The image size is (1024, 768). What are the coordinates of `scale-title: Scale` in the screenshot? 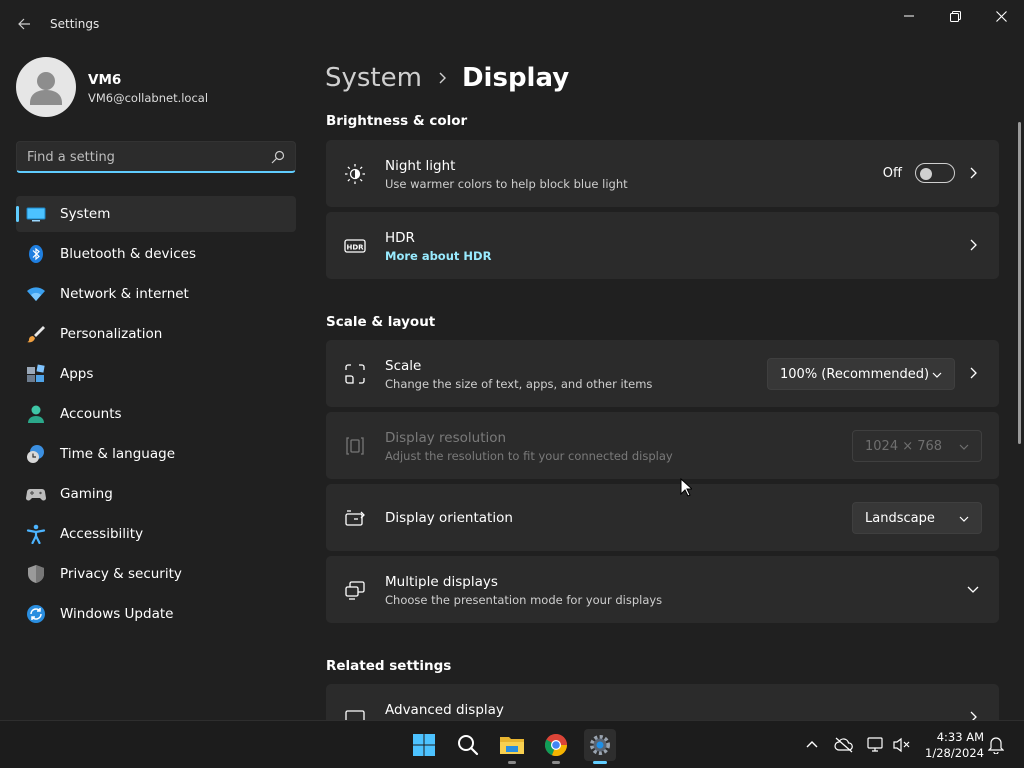 It's located at (403, 366).